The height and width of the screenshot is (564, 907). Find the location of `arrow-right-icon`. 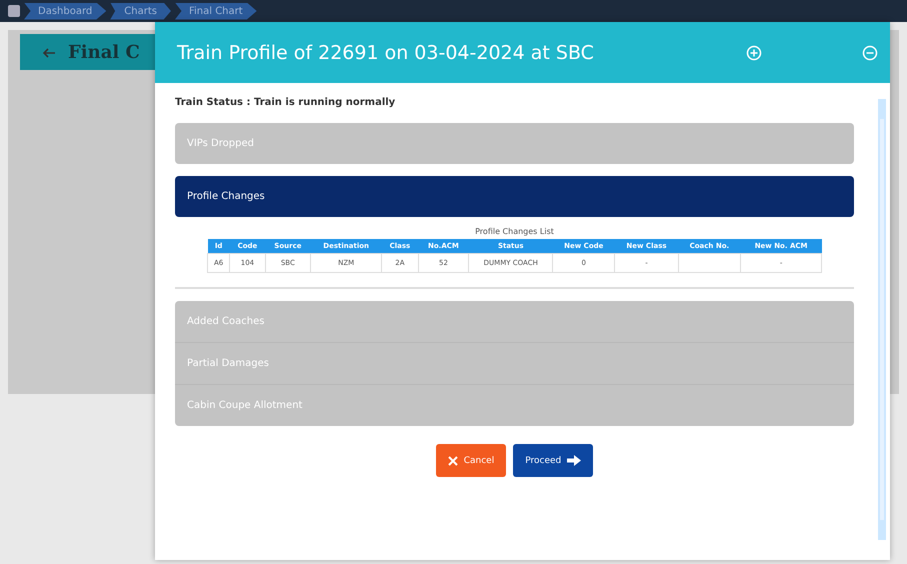

arrow-right-icon is located at coordinates (574, 460).